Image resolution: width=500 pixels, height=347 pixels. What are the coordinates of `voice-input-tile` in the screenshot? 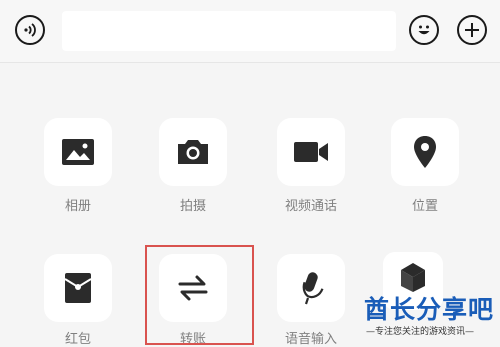 It's located at (311, 288).